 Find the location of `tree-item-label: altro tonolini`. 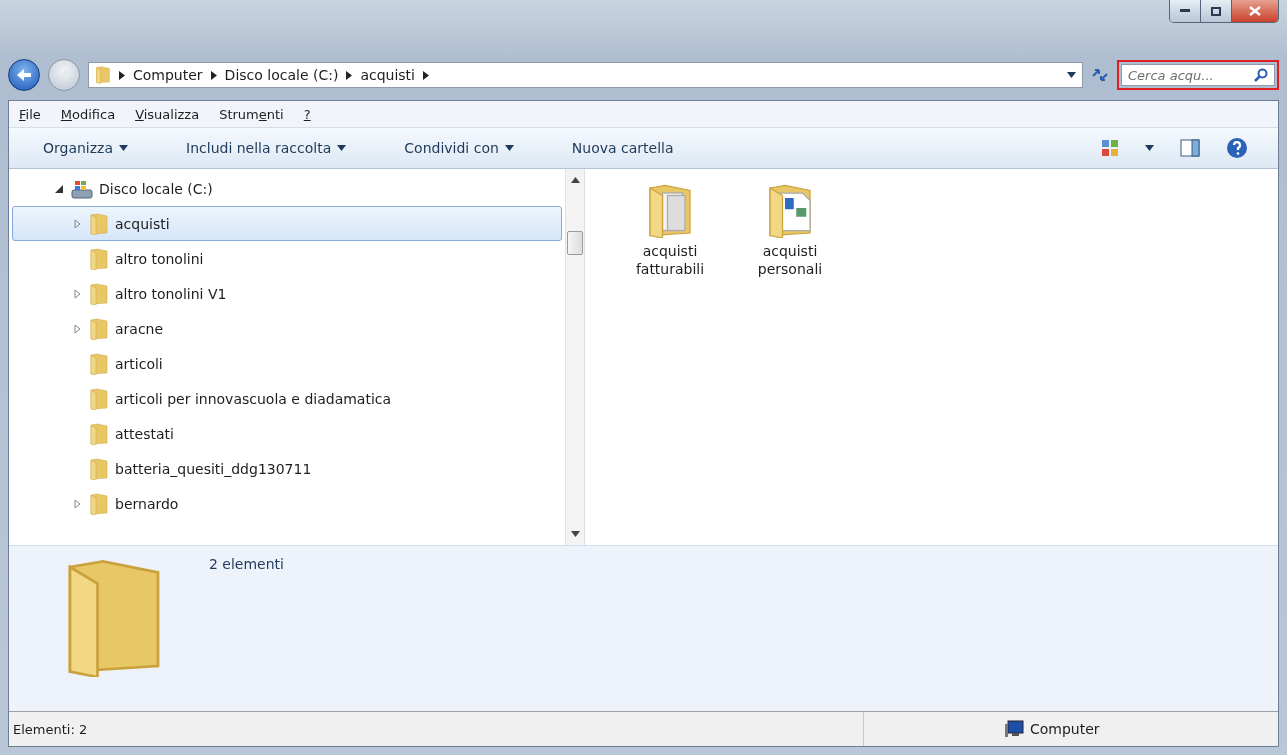

tree-item-label: altro tonolini is located at coordinates (159, 258).